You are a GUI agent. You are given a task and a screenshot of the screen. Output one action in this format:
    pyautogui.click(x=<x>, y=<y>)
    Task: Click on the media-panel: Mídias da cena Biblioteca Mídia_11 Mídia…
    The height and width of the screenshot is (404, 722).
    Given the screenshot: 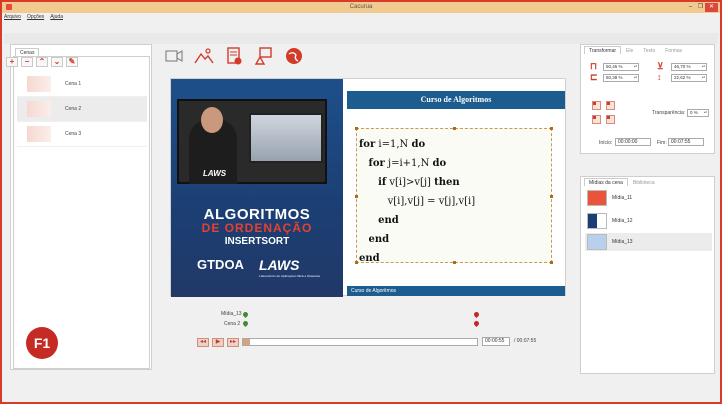 What is the action you would take?
    pyautogui.click(x=647, y=275)
    